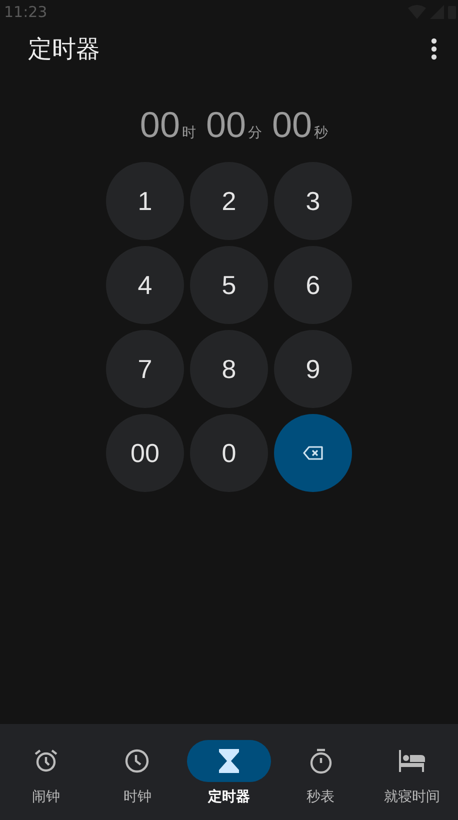  I want to click on nav-label: 定时器, so click(229, 797).